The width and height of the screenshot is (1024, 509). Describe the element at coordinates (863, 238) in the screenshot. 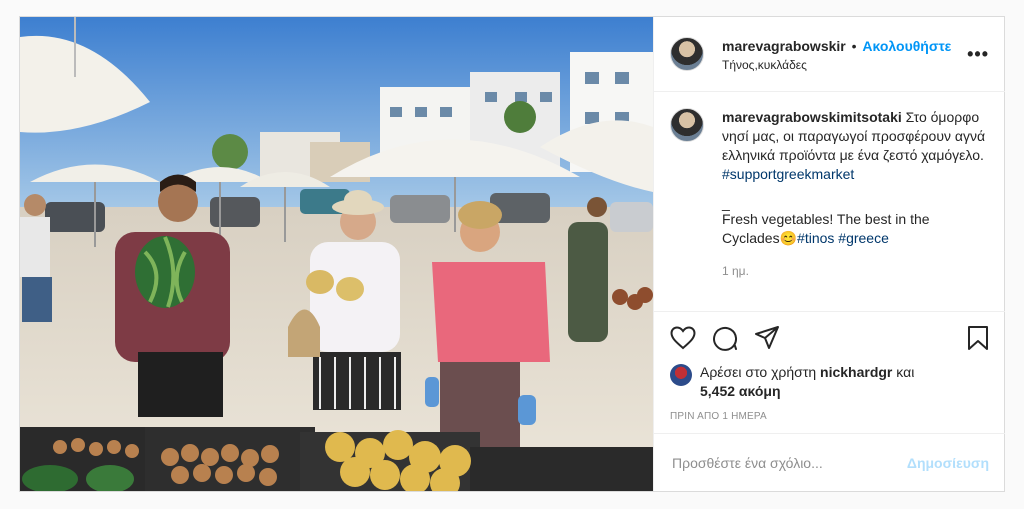

I see `hashtag-greece: #greece` at that location.